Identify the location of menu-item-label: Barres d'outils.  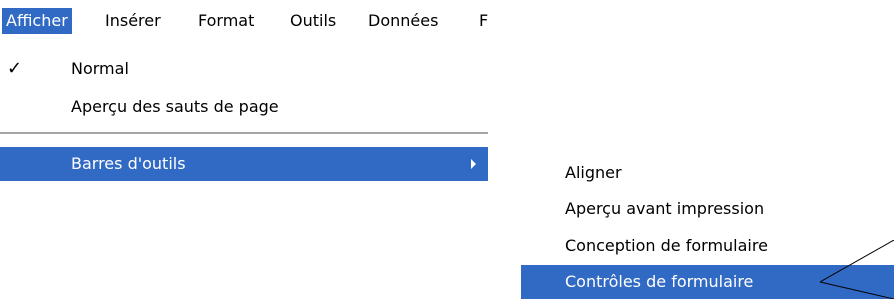
(128, 163).